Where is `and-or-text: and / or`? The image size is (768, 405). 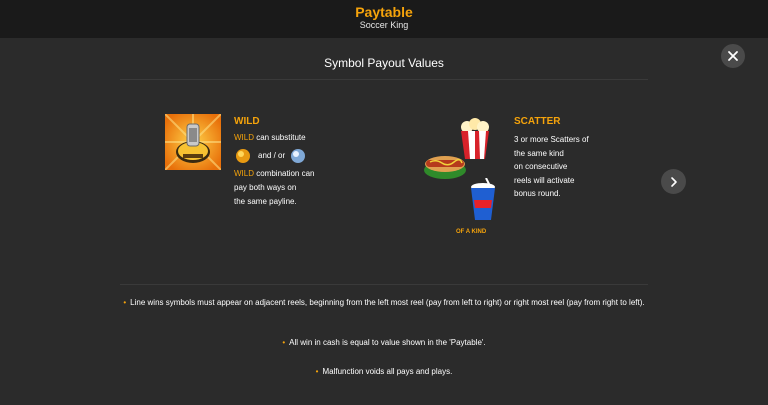 and-or-text: and / or is located at coordinates (272, 155).